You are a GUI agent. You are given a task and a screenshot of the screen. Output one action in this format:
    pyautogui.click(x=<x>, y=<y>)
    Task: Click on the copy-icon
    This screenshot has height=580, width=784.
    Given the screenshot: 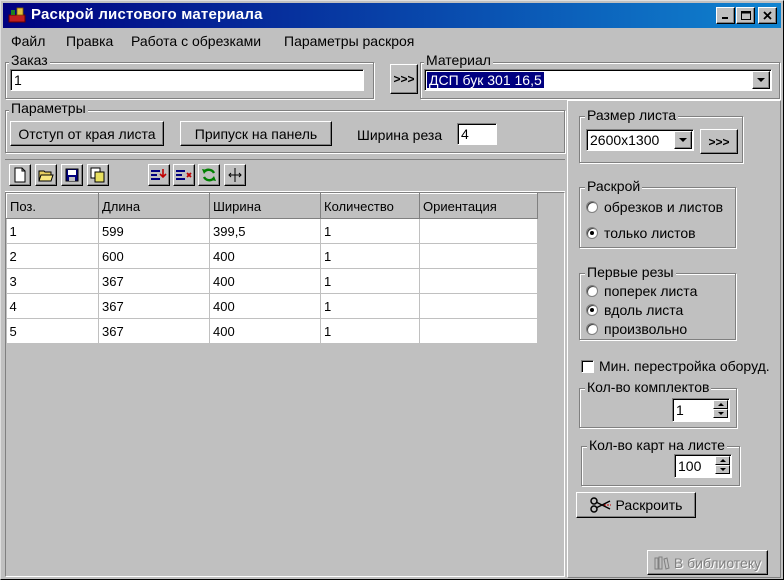 What is the action you would take?
    pyautogui.click(x=97, y=175)
    